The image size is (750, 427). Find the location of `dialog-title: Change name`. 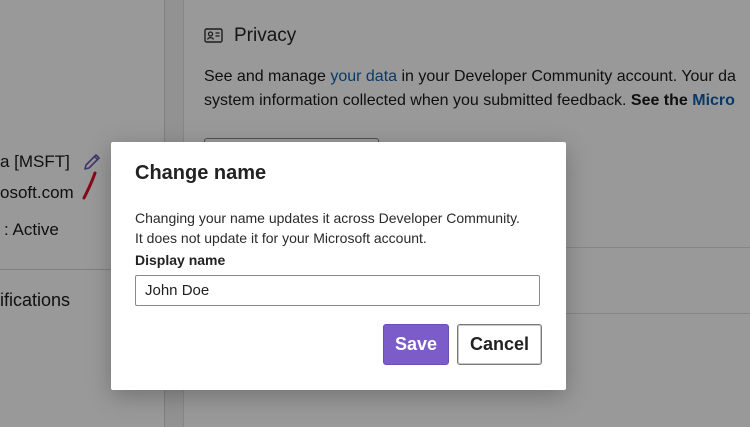

dialog-title: Change name is located at coordinates (201, 173).